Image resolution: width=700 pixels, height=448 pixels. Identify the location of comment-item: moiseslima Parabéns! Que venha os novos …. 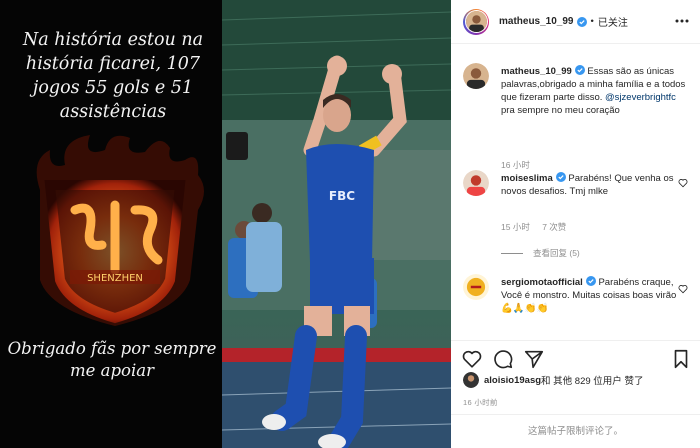
(575, 210).